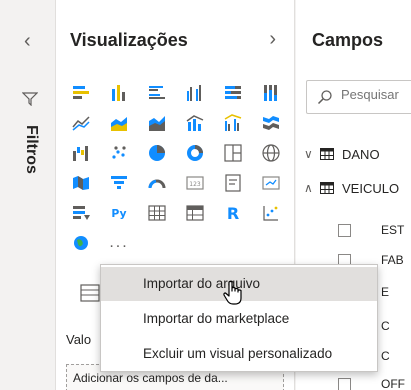  Describe the element at coordinates (312, 154) in the screenshot. I see `chevron-down-icon: ∨` at that location.